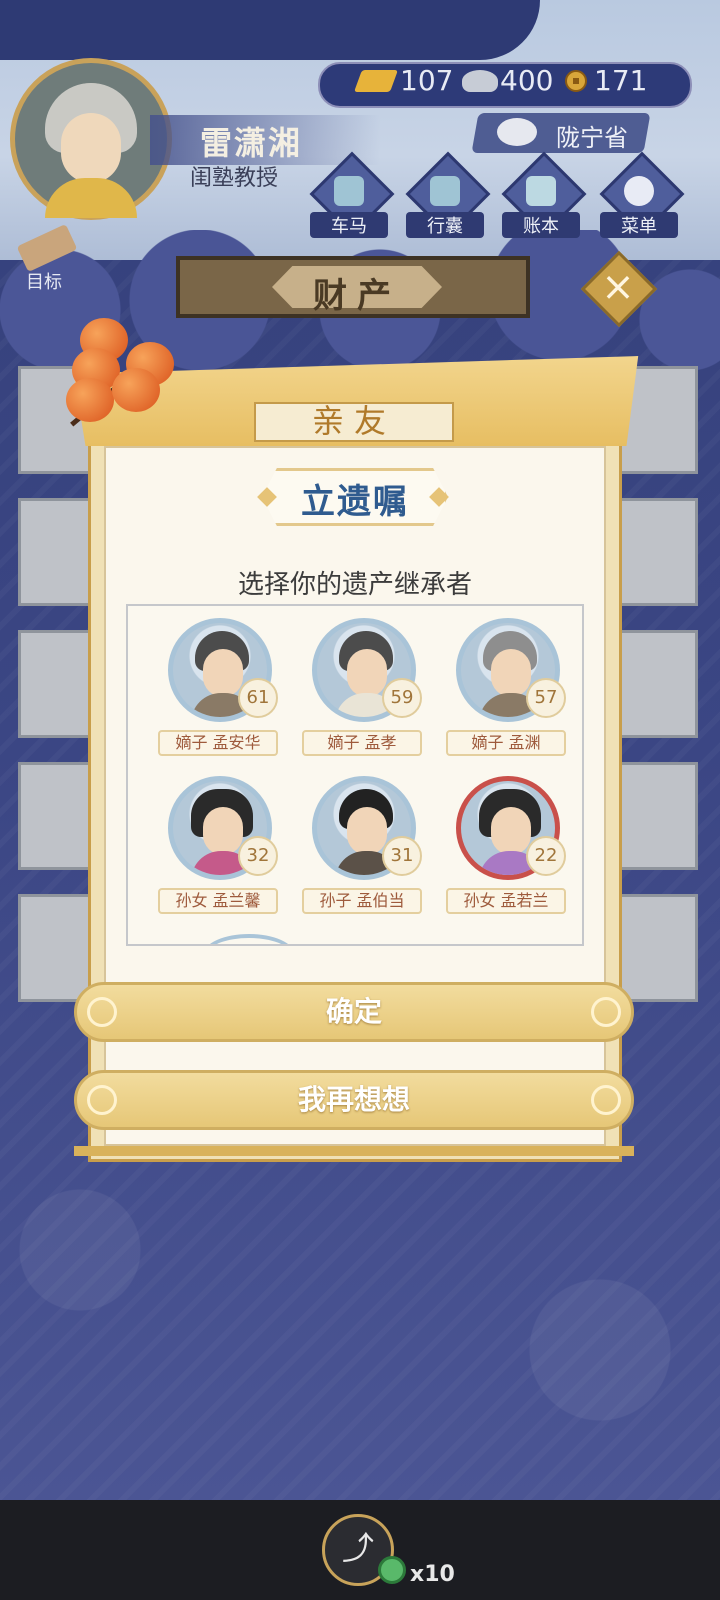  Describe the element at coordinates (218, 743) in the screenshot. I see `heir-label: 嫡子 孟安华` at that location.